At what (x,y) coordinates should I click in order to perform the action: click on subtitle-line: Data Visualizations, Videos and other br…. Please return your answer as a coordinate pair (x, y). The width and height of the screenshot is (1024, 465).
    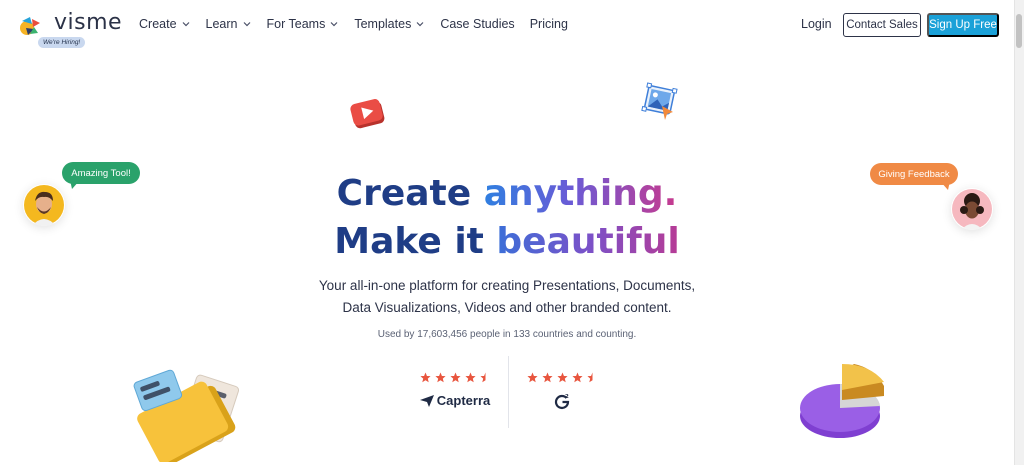
    Looking at the image, I should click on (507, 307).